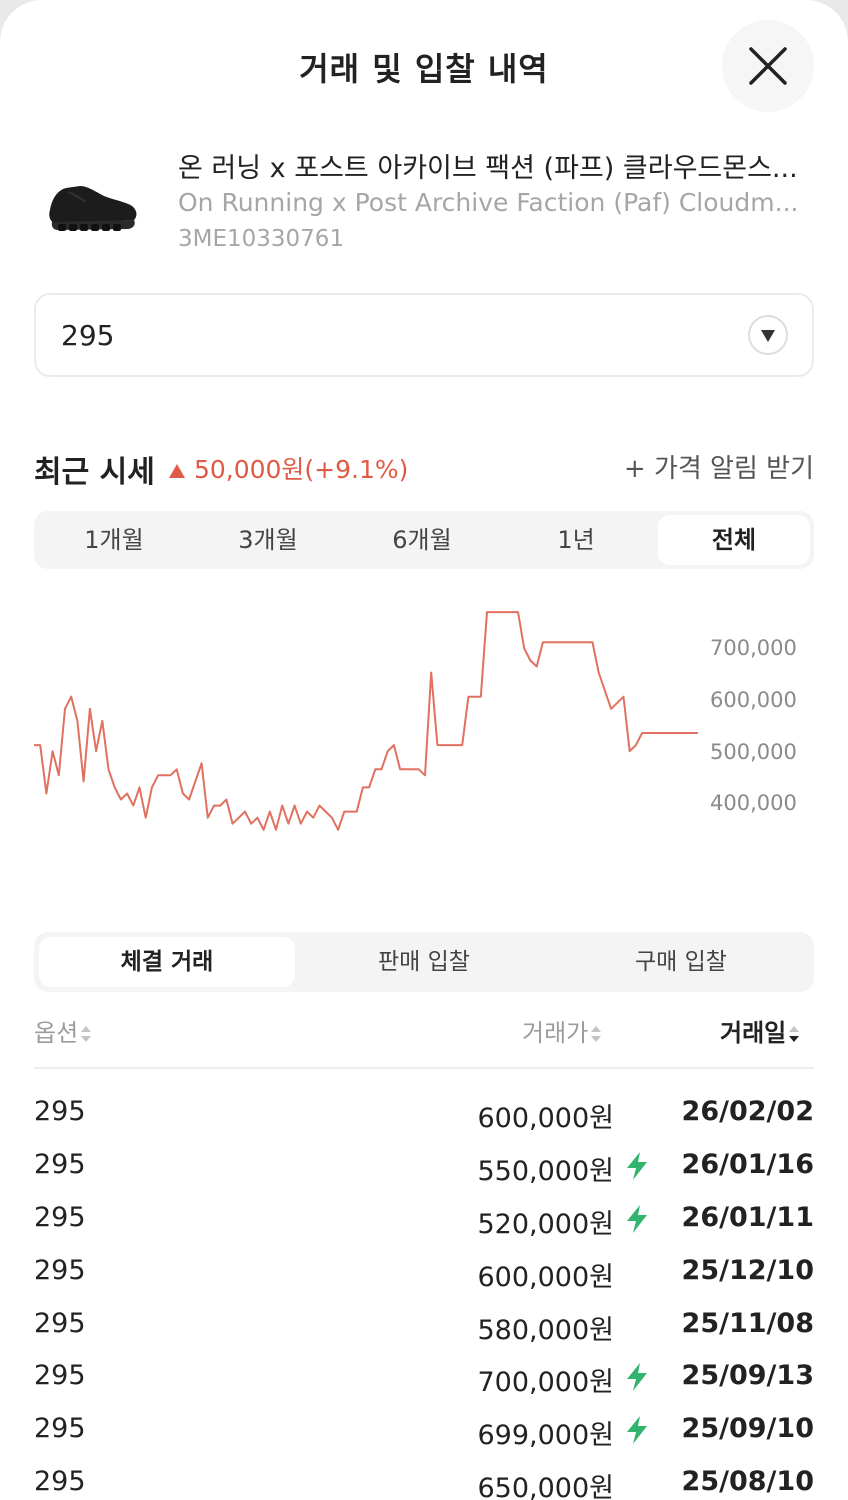 The width and height of the screenshot is (848, 1500). Describe the element at coordinates (114, 540) in the screenshot. I see `tab-1-month: 1개월` at that location.